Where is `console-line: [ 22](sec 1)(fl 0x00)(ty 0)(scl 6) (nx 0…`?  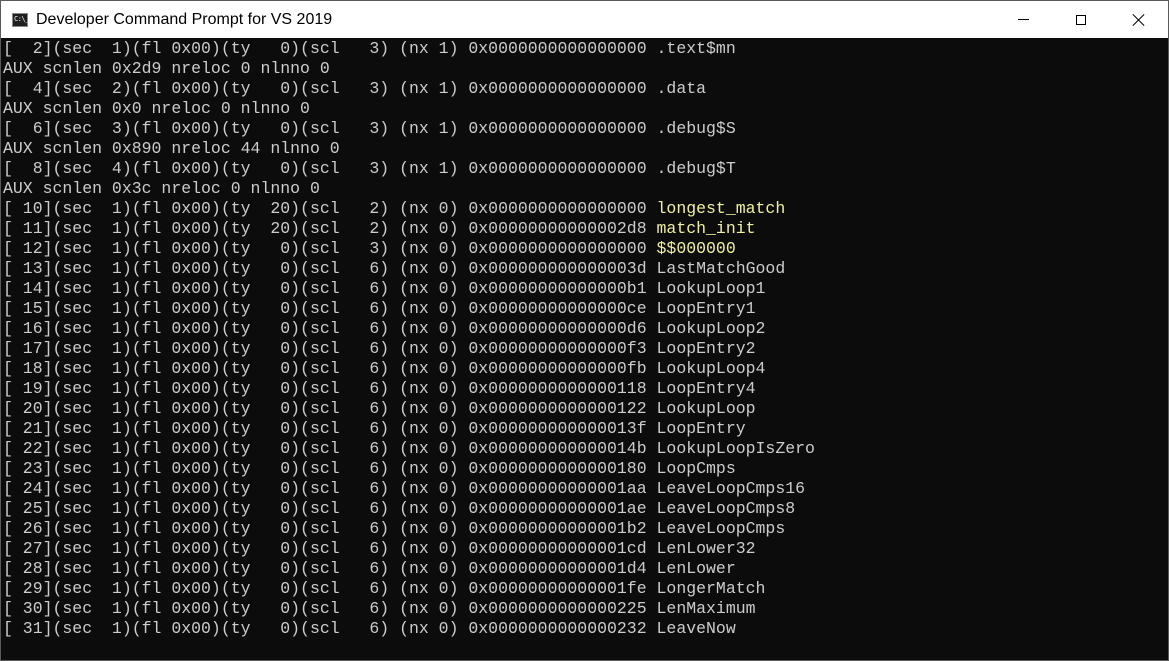 console-line: [ 22](sec 1)(fl 0x00)(ty 0)(scl 6) (nx 0… is located at coordinates (585, 449).